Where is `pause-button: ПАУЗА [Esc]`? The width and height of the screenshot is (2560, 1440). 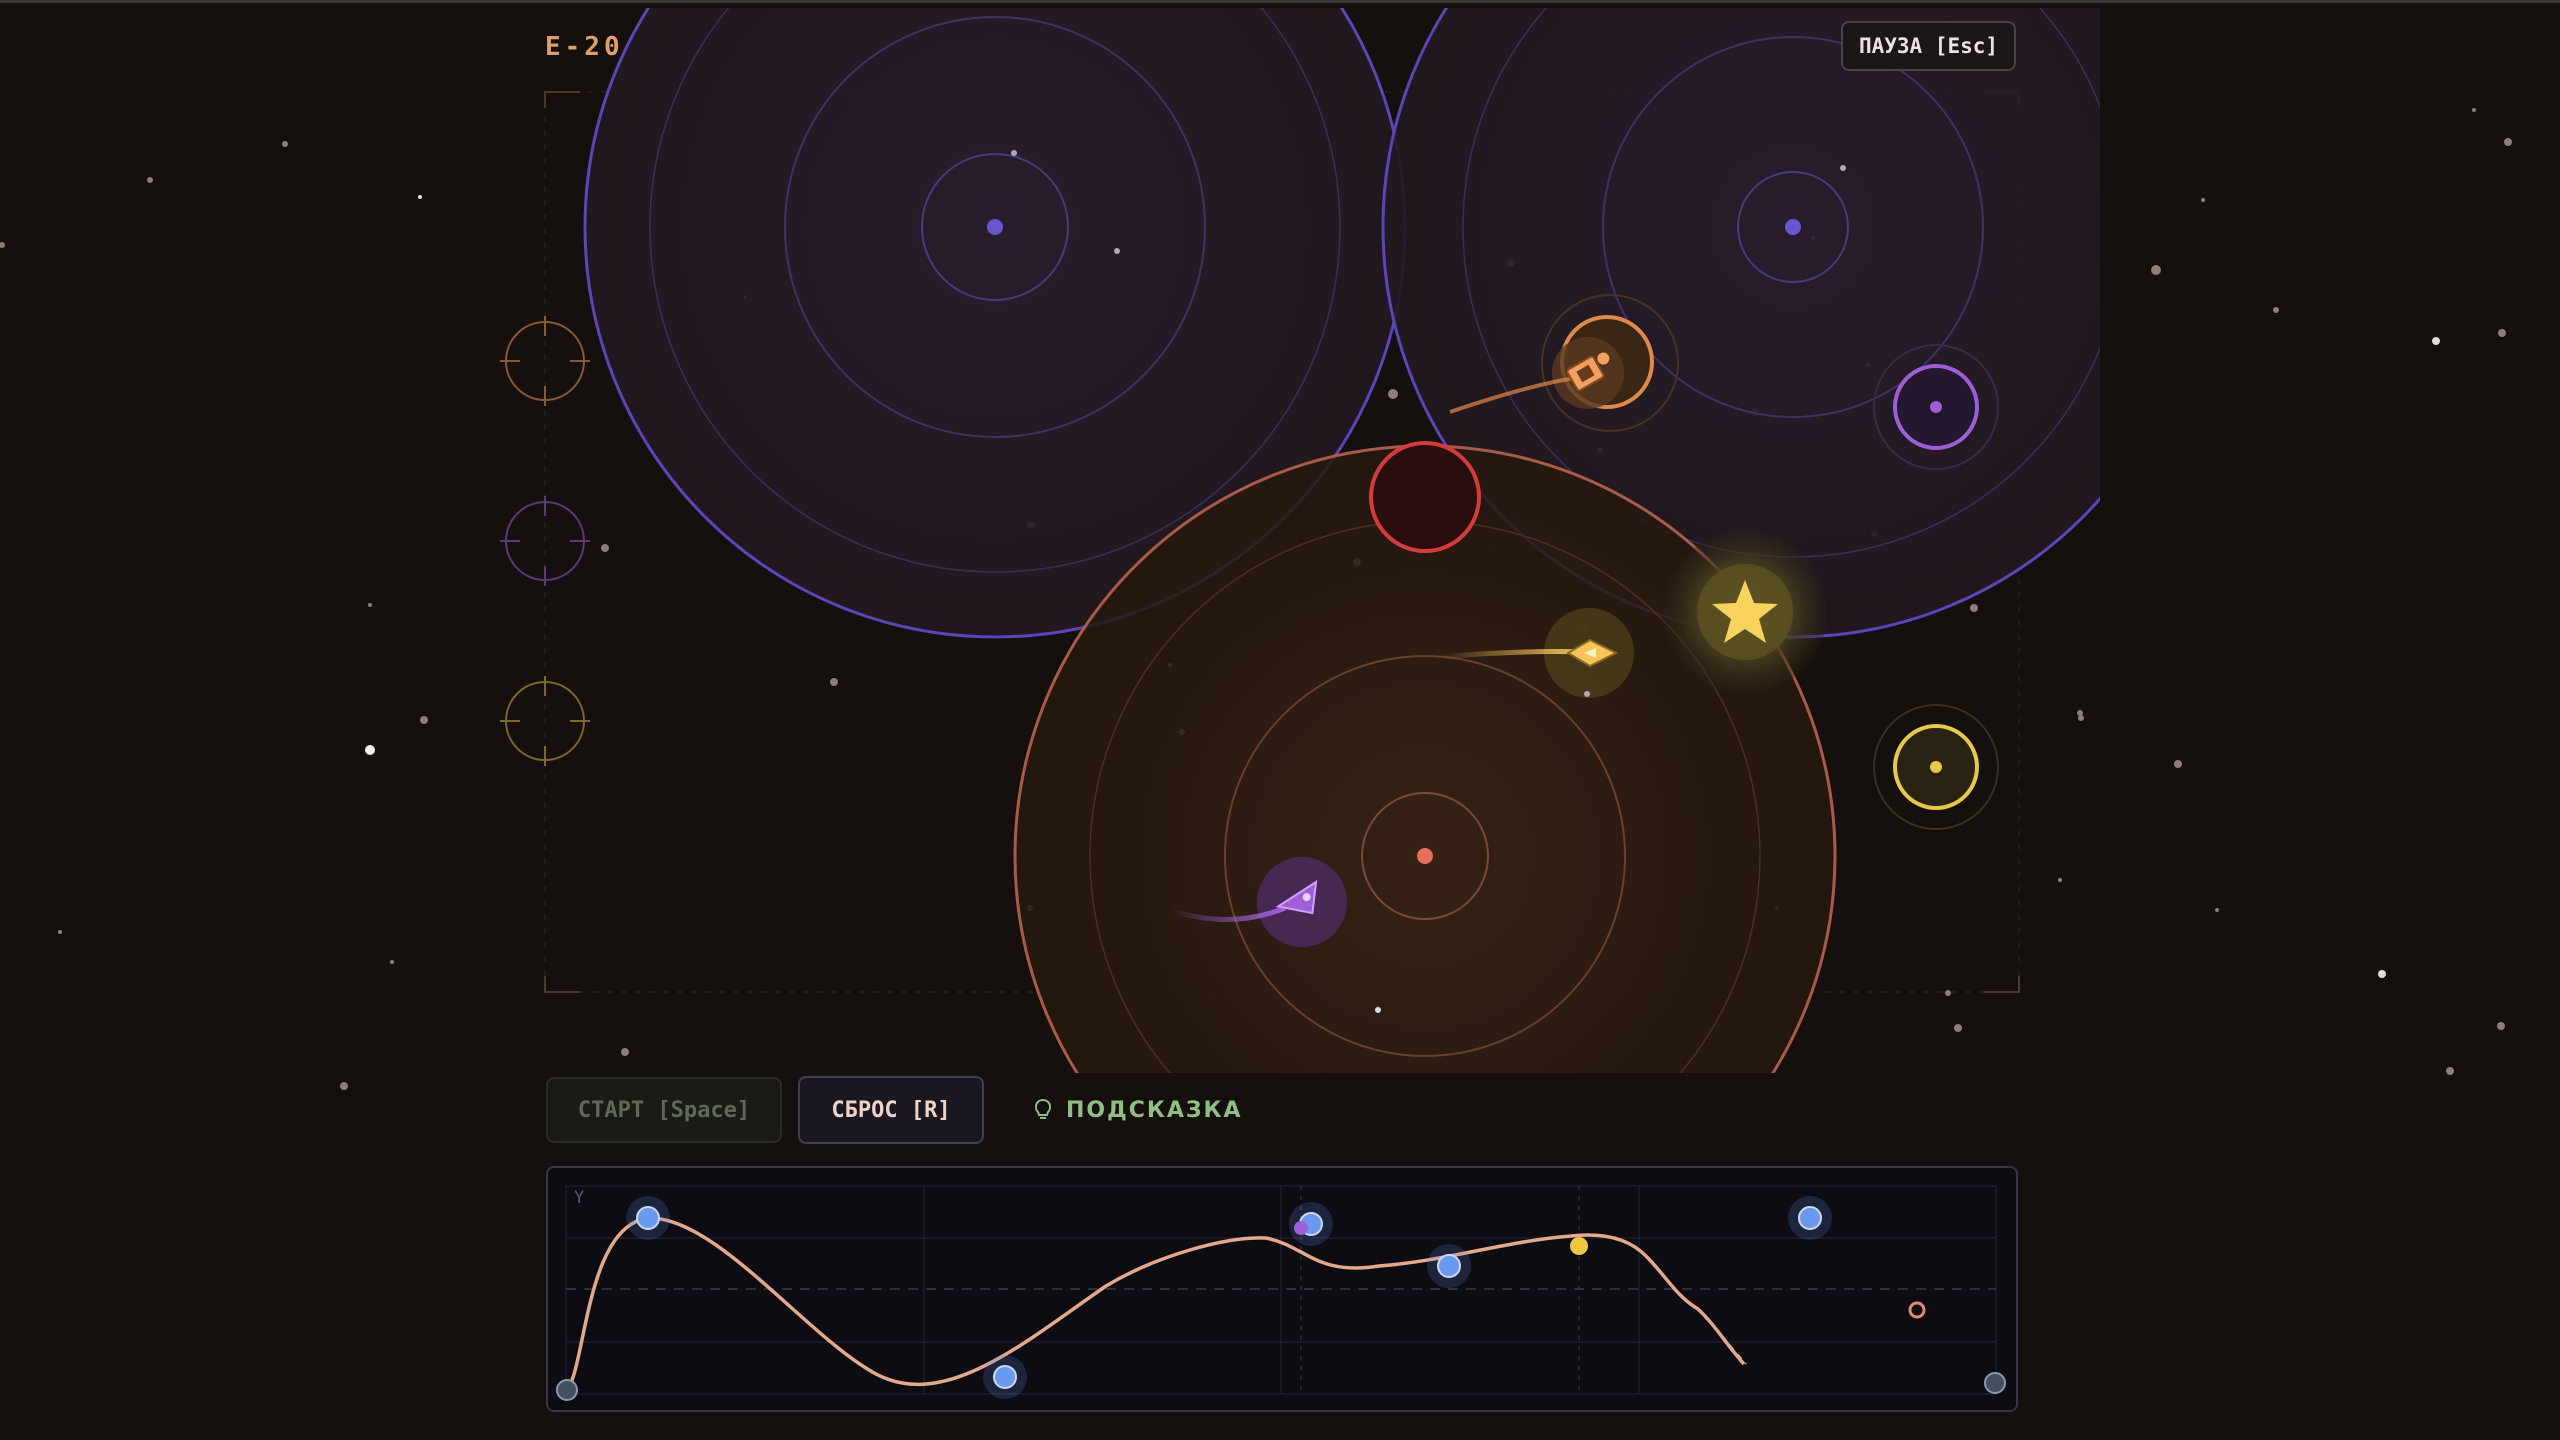 pause-button: ПАУЗА [Esc] is located at coordinates (1928, 46).